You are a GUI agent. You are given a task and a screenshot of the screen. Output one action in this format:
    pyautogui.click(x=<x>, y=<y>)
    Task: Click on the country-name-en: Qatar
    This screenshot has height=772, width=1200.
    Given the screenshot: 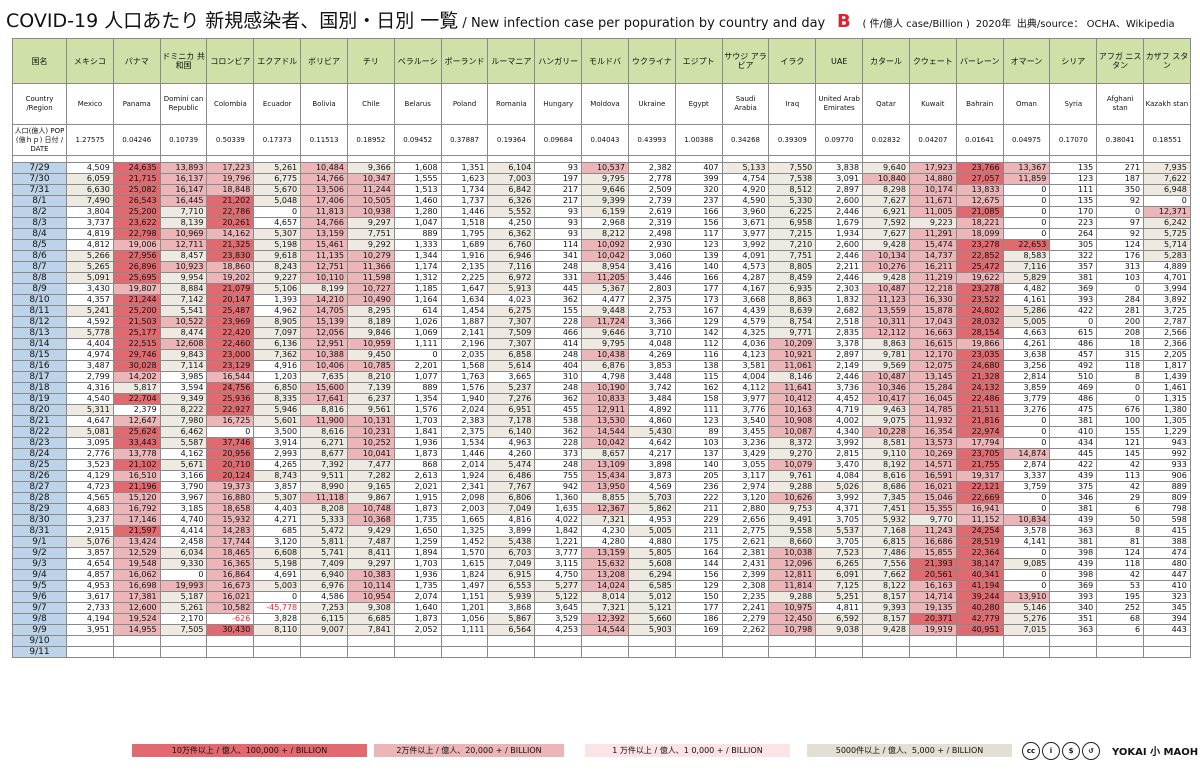 What is the action you would take?
    pyautogui.click(x=886, y=104)
    